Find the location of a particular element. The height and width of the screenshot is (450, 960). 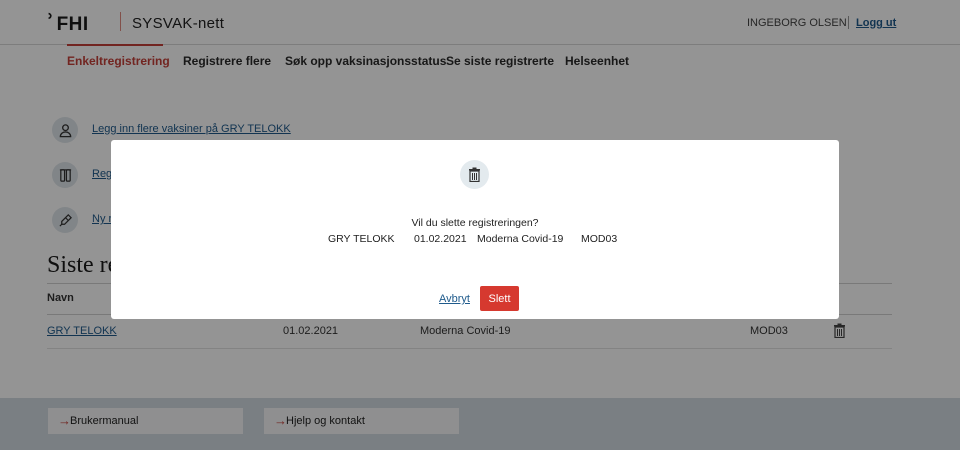

dialog-question: Vil du slette registreringen? is located at coordinates (475, 223).